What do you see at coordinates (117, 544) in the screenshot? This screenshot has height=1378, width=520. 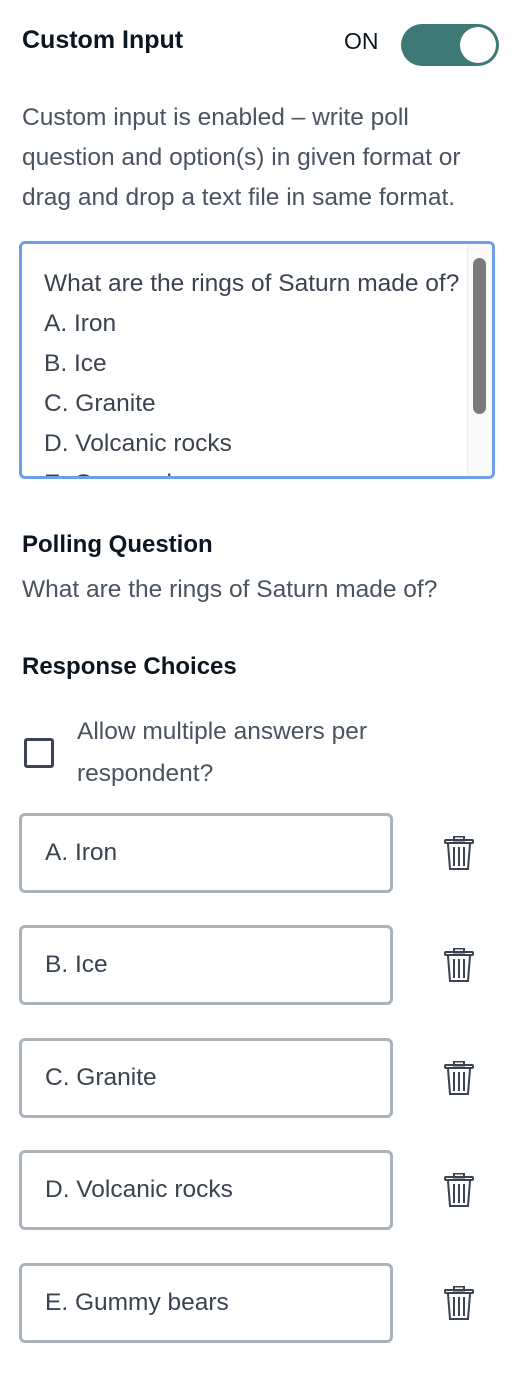 I see `polling-question-heading: Polling Question` at bounding box center [117, 544].